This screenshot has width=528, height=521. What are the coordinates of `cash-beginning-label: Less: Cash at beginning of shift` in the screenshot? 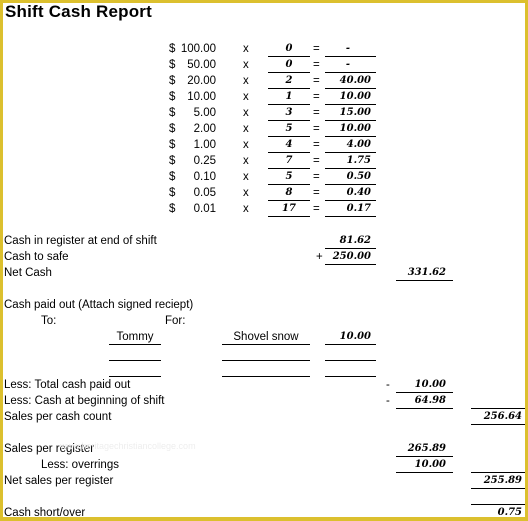 It's located at (84, 401).